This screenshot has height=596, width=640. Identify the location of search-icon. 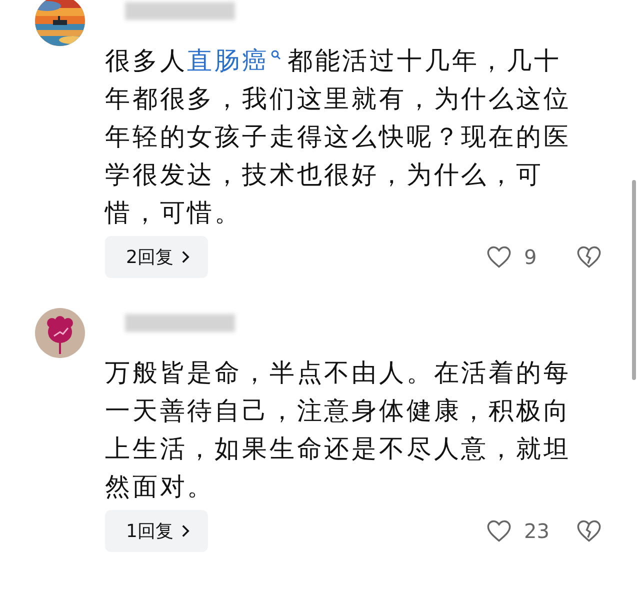
(276, 56).